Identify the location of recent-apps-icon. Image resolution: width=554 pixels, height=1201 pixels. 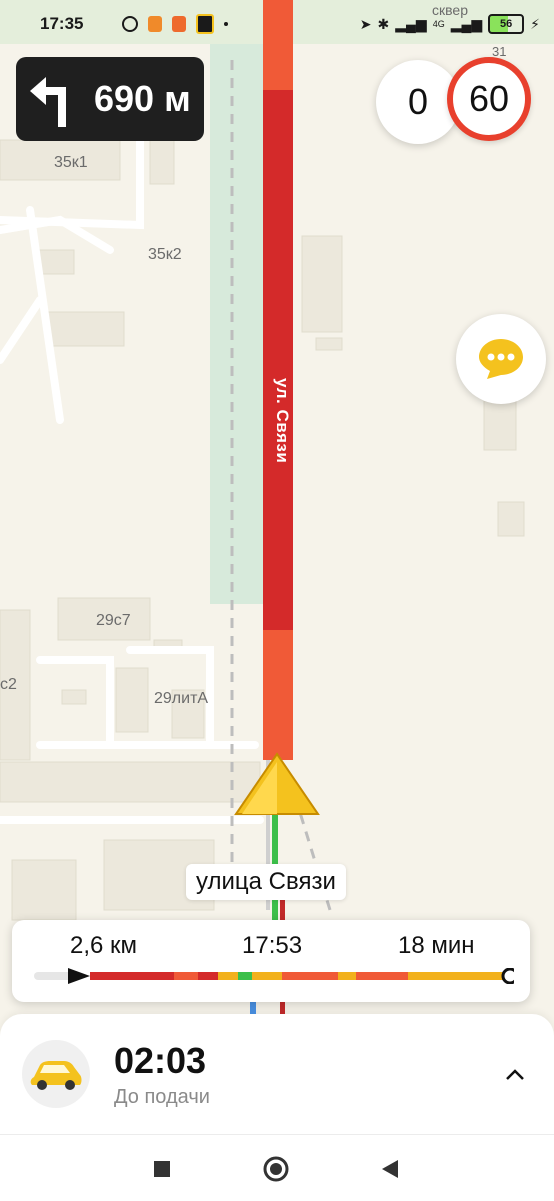
(162, 1169).